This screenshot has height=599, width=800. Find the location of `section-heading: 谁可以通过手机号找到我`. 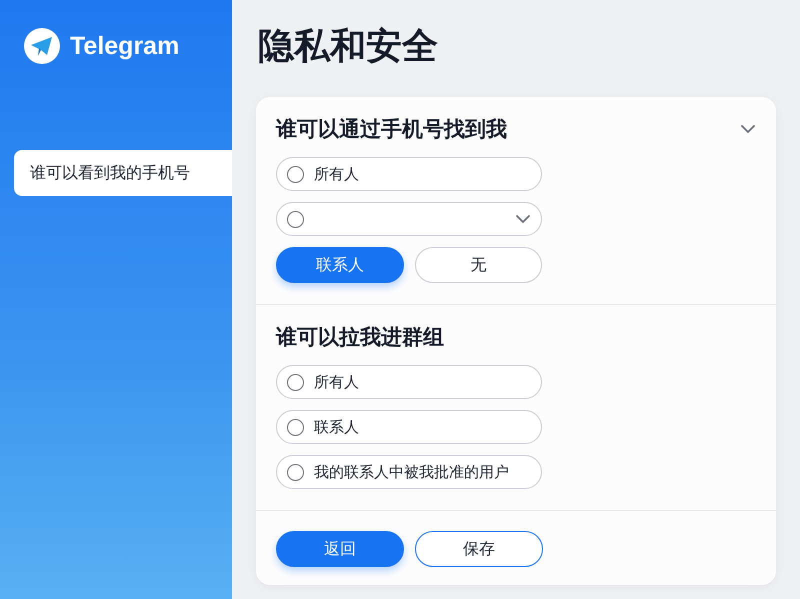

section-heading: 谁可以通过手机号找到我 is located at coordinates (391, 129).